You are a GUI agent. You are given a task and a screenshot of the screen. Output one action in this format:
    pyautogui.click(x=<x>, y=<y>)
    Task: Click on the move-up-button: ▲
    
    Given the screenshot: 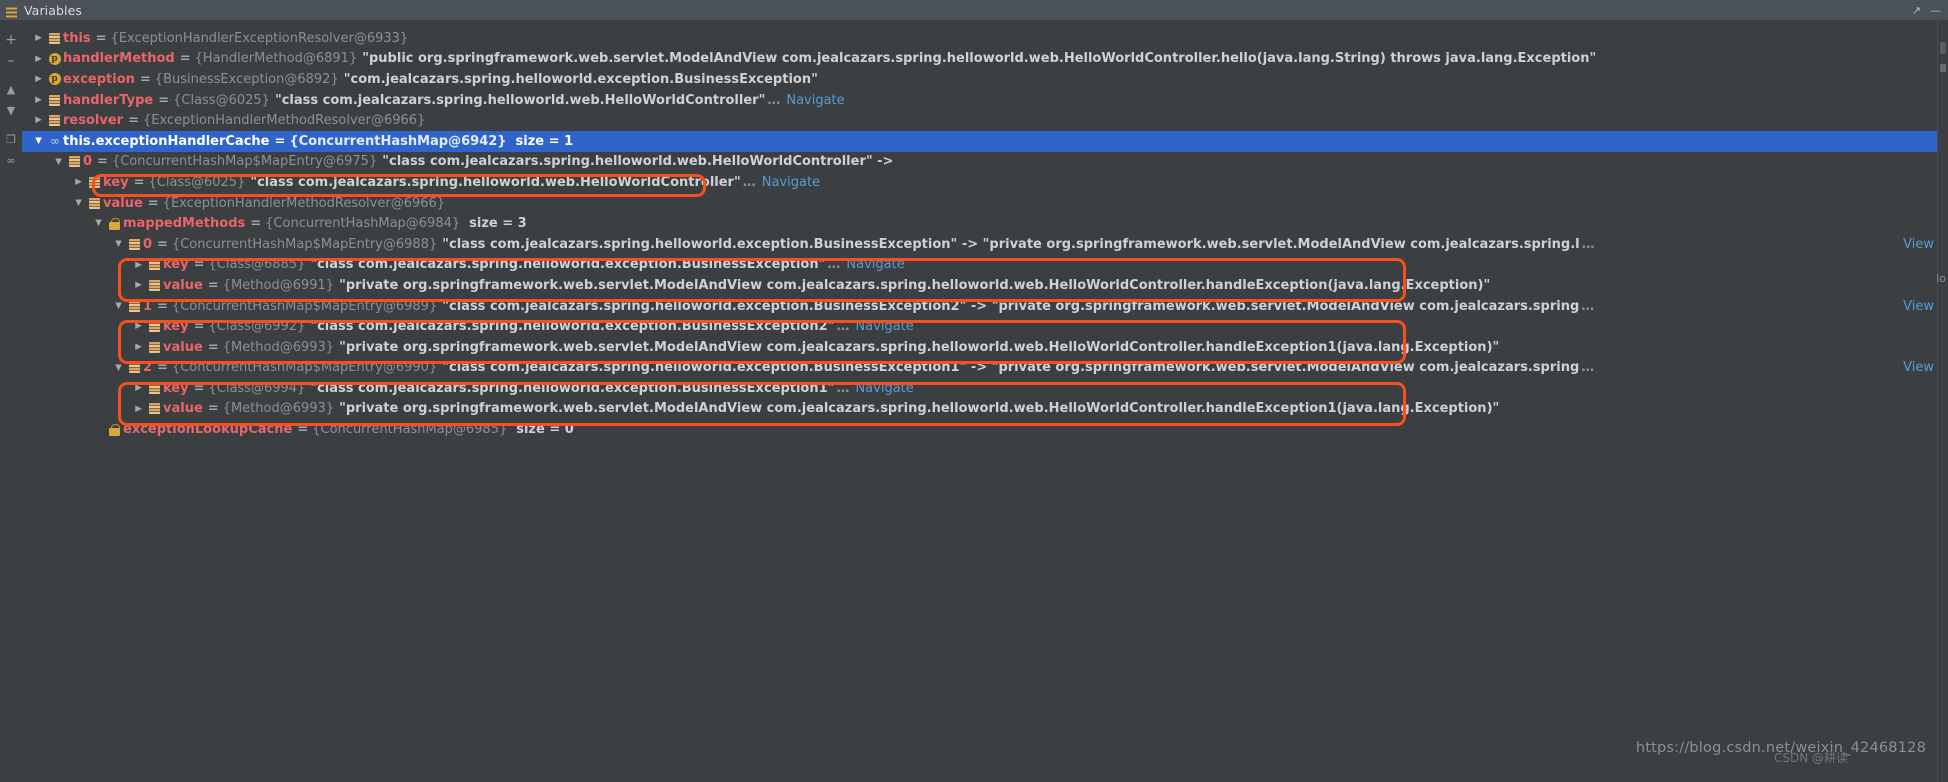 What is the action you would take?
    pyautogui.click(x=11, y=89)
    